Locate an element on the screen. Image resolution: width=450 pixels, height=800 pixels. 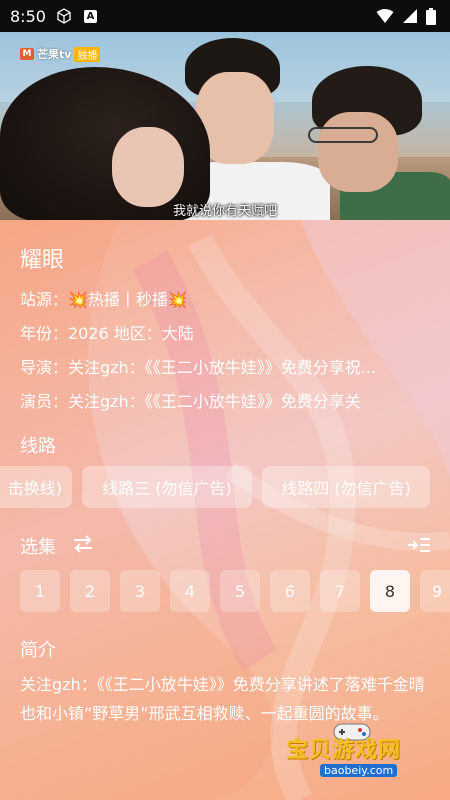
watermark-url: baobeiy.com is located at coordinates (359, 770).